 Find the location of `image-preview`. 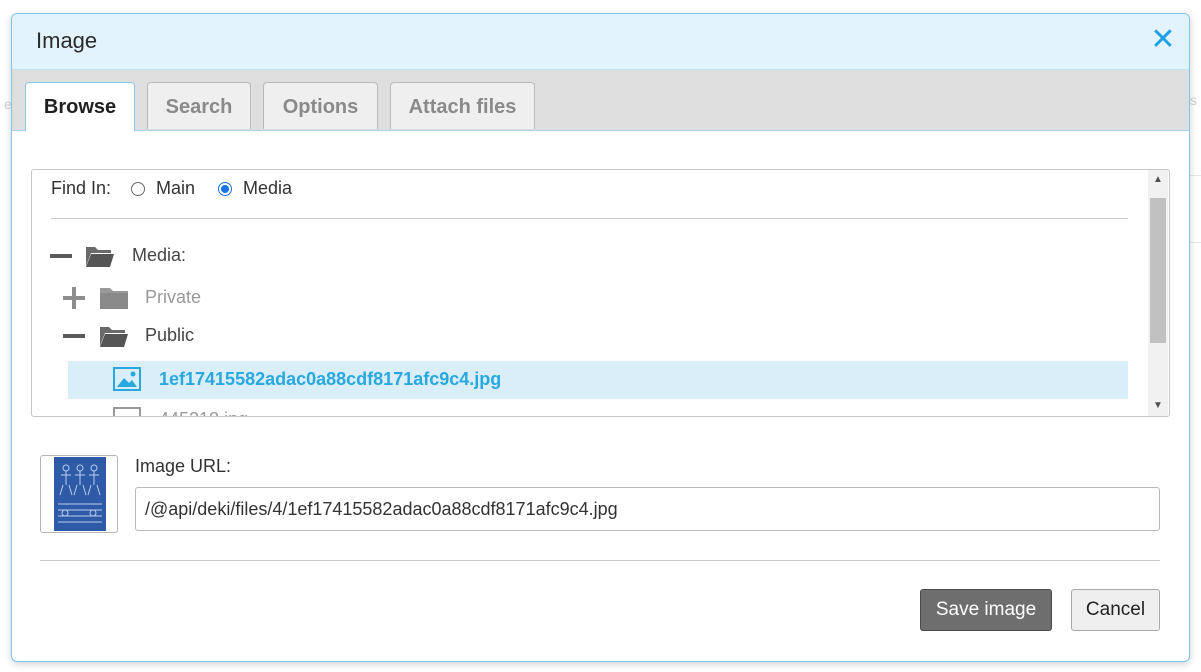

image-preview is located at coordinates (79, 494).